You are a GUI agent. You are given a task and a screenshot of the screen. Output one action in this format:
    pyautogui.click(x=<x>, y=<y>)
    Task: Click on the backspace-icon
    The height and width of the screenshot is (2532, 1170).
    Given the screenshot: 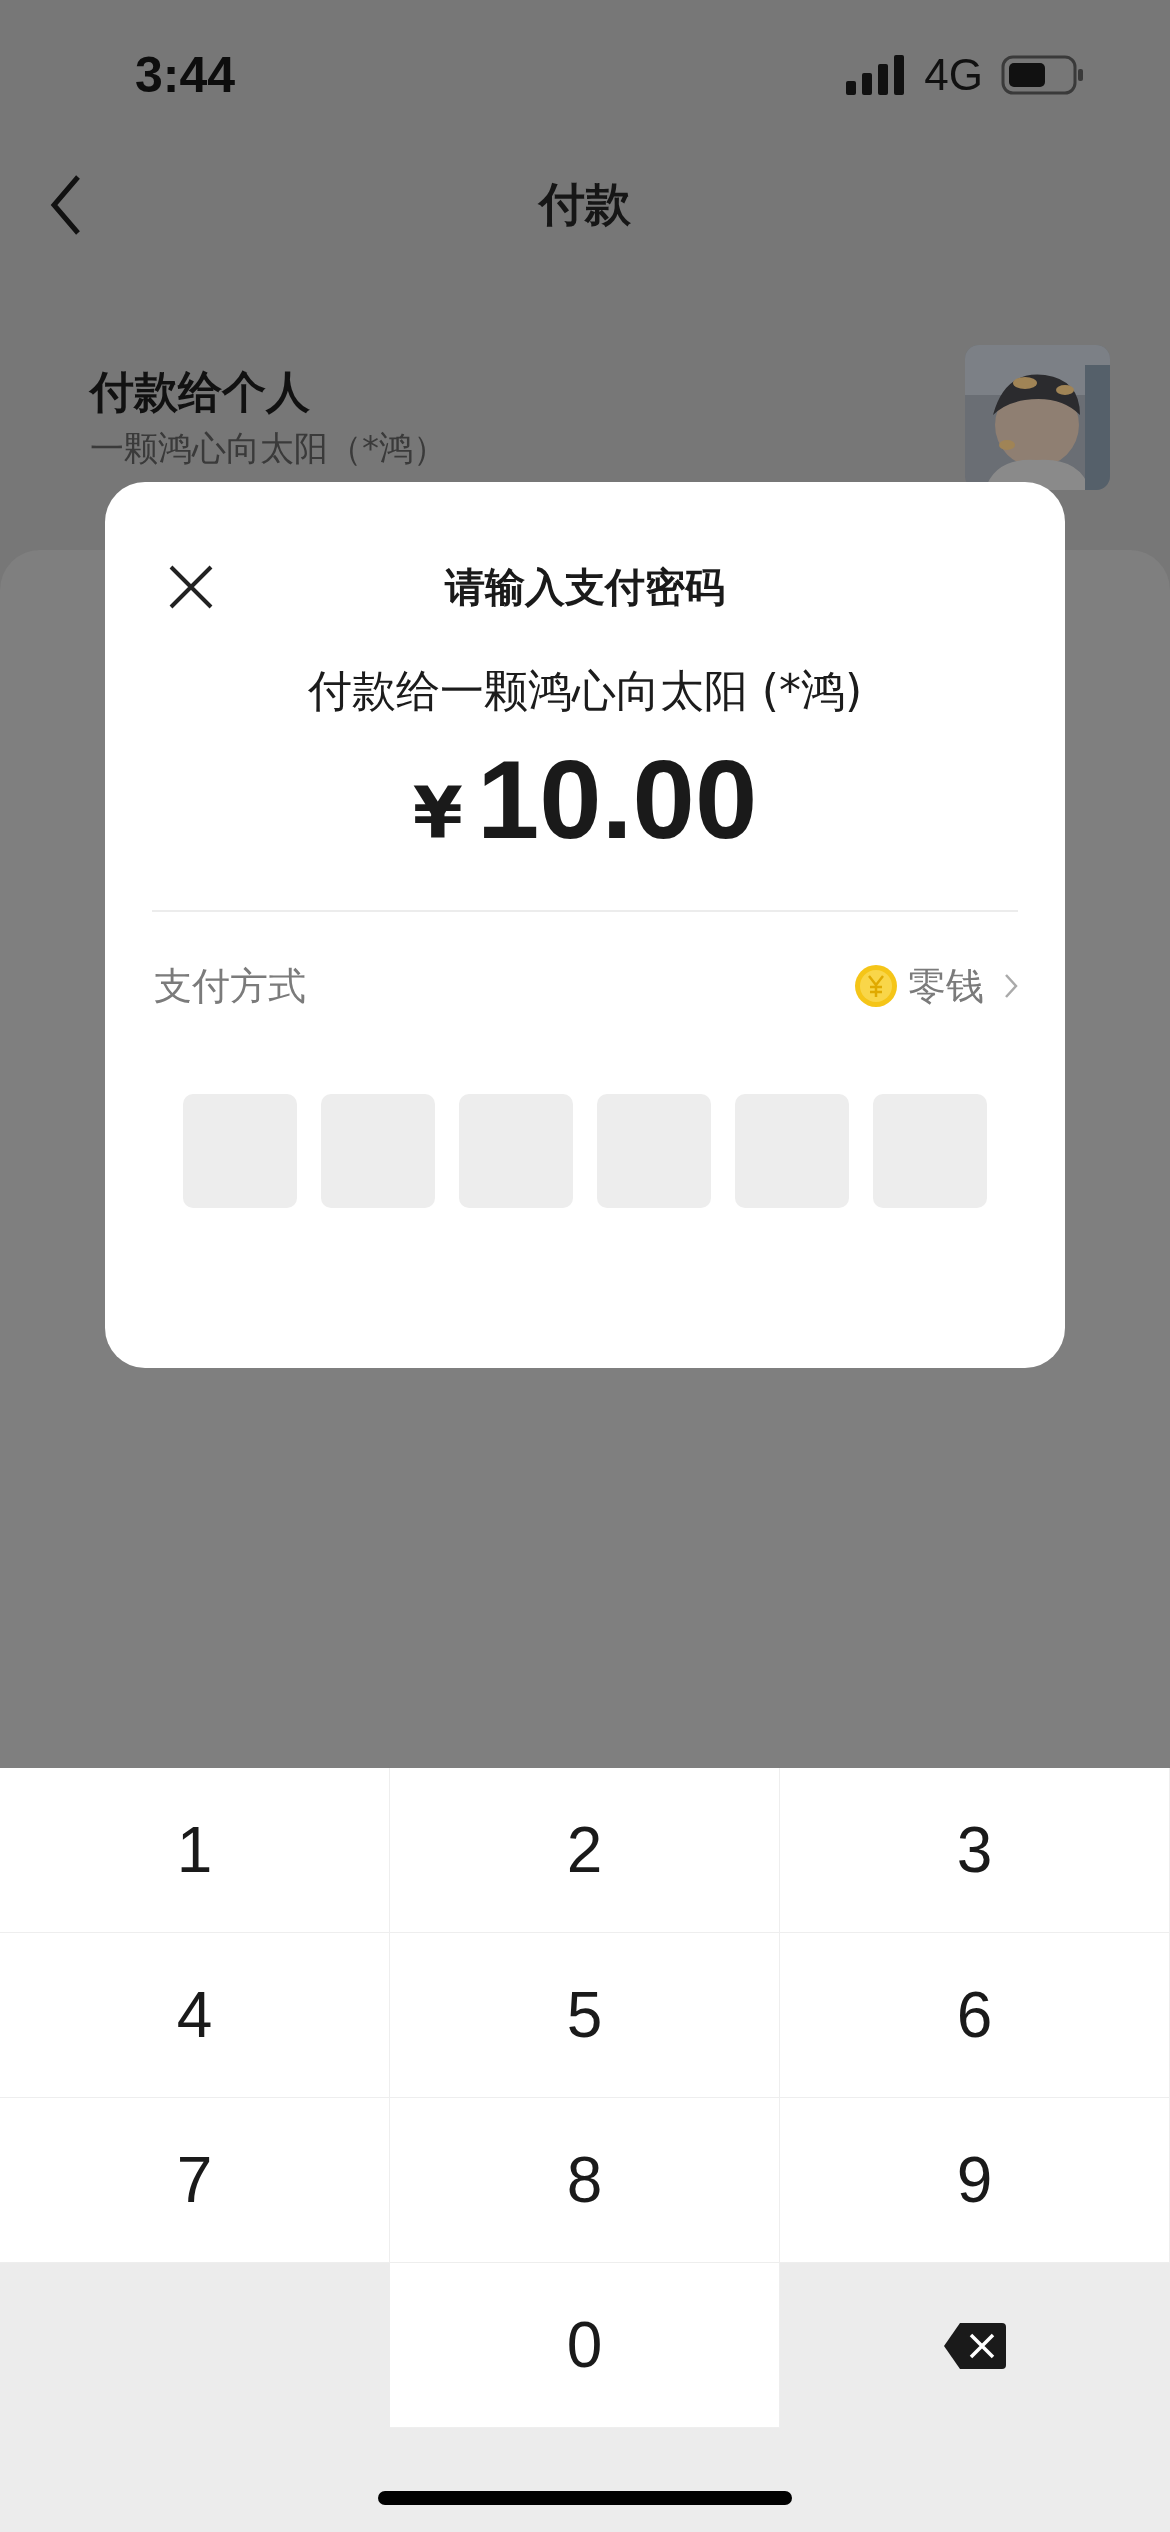 What is the action you would take?
    pyautogui.click(x=975, y=2345)
    